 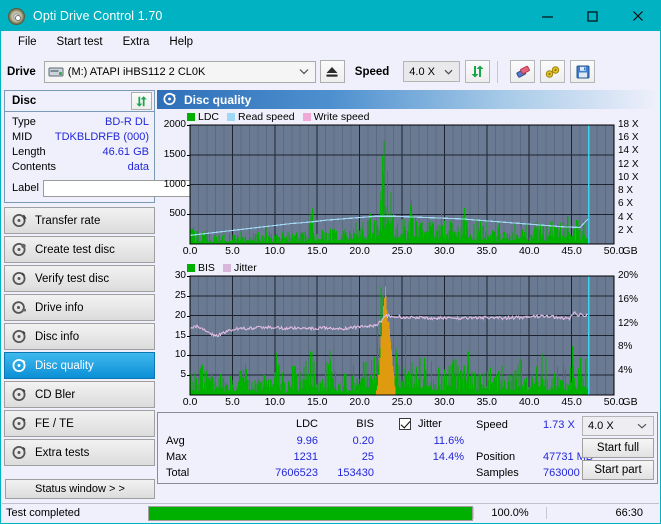 What do you see at coordinates (498, 71) in the screenshot?
I see `toolbar-divider` at bounding box center [498, 71].